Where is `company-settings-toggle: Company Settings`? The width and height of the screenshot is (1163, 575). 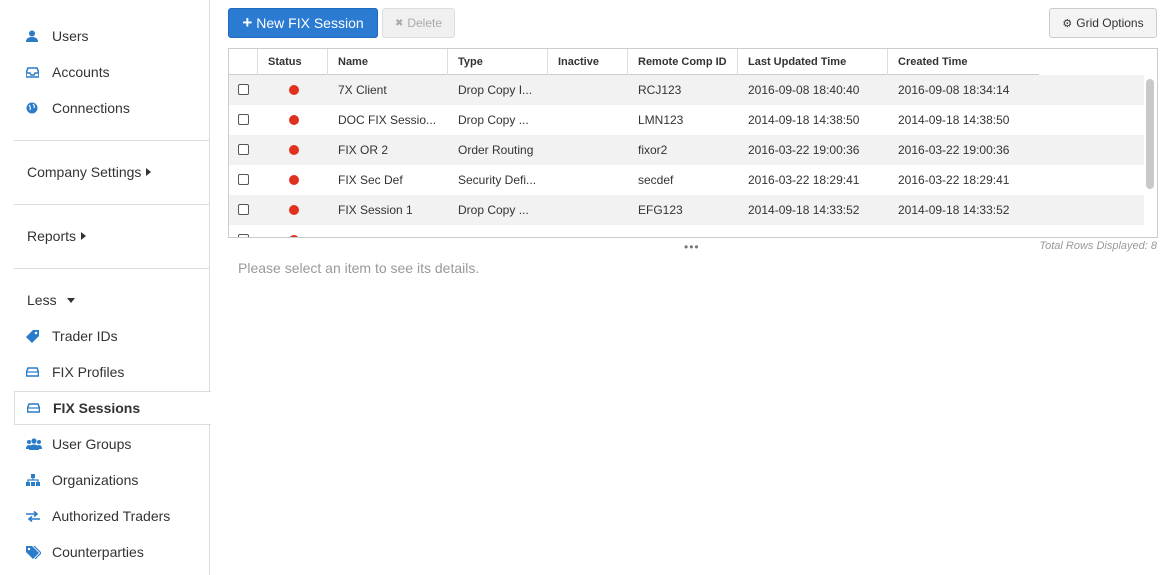 company-settings-toggle: Company Settings is located at coordinates (89, 172).